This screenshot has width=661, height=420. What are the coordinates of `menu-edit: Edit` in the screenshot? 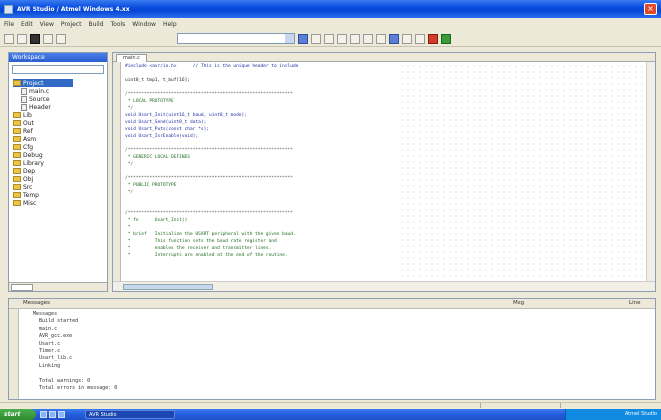 It's located at (27, 24).